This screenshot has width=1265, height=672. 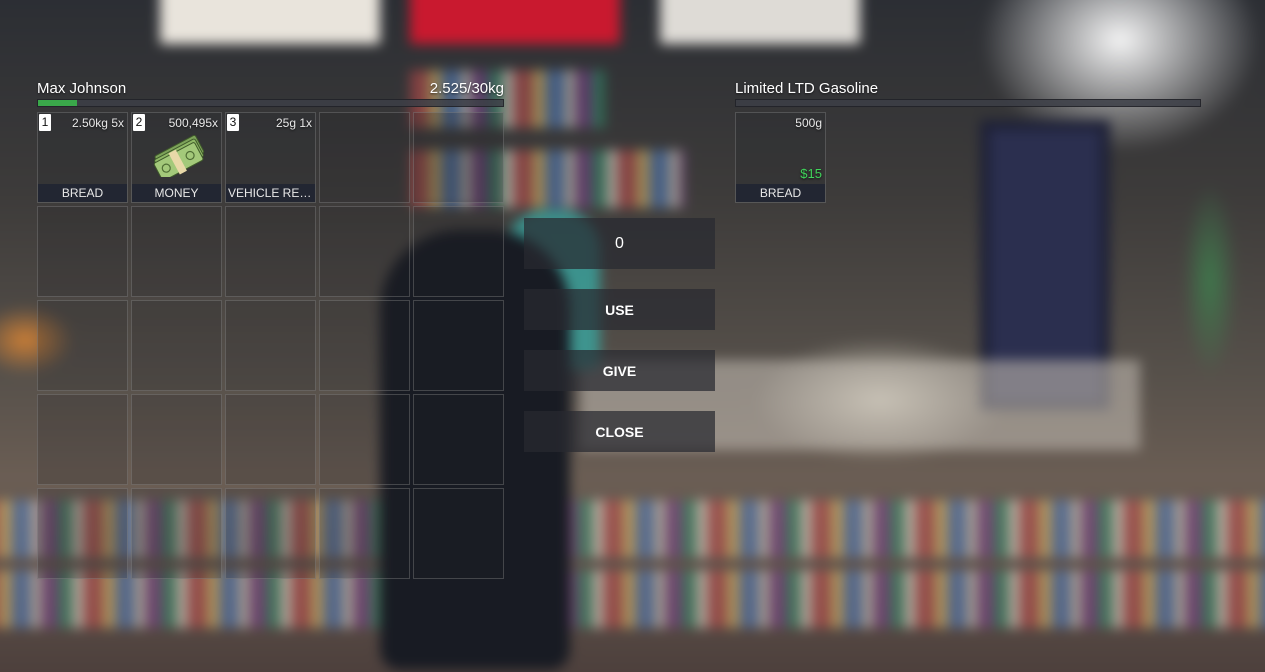 I want to click on slot-label: MONEY, so click(x=176, y=193).